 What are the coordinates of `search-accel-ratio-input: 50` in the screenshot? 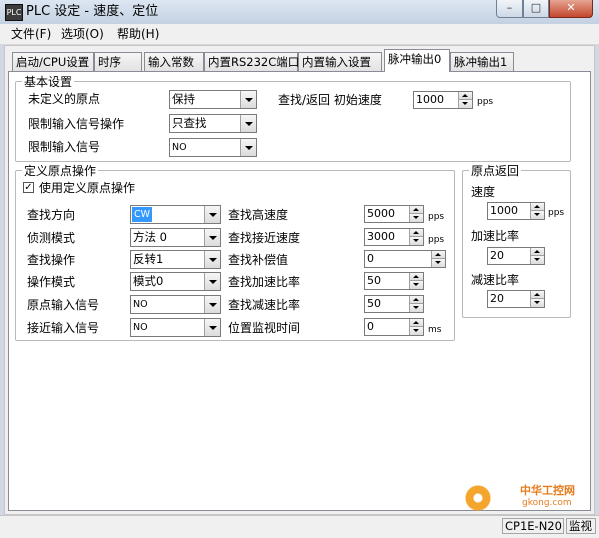 It's located at (394, 281).